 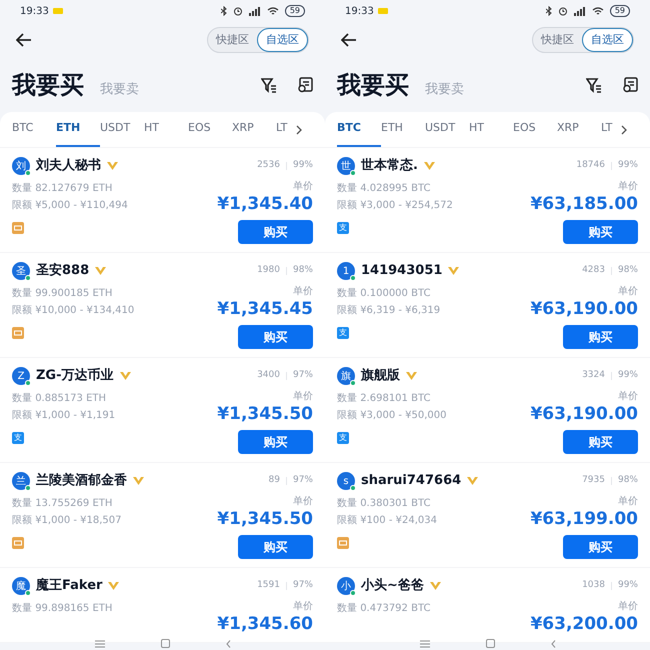 What do you see at coordinates (70, 205) in the screenshot?
I see `limit-text: 限额 ¥5,000 - ¥110,494` at bounding box center [70, 205].